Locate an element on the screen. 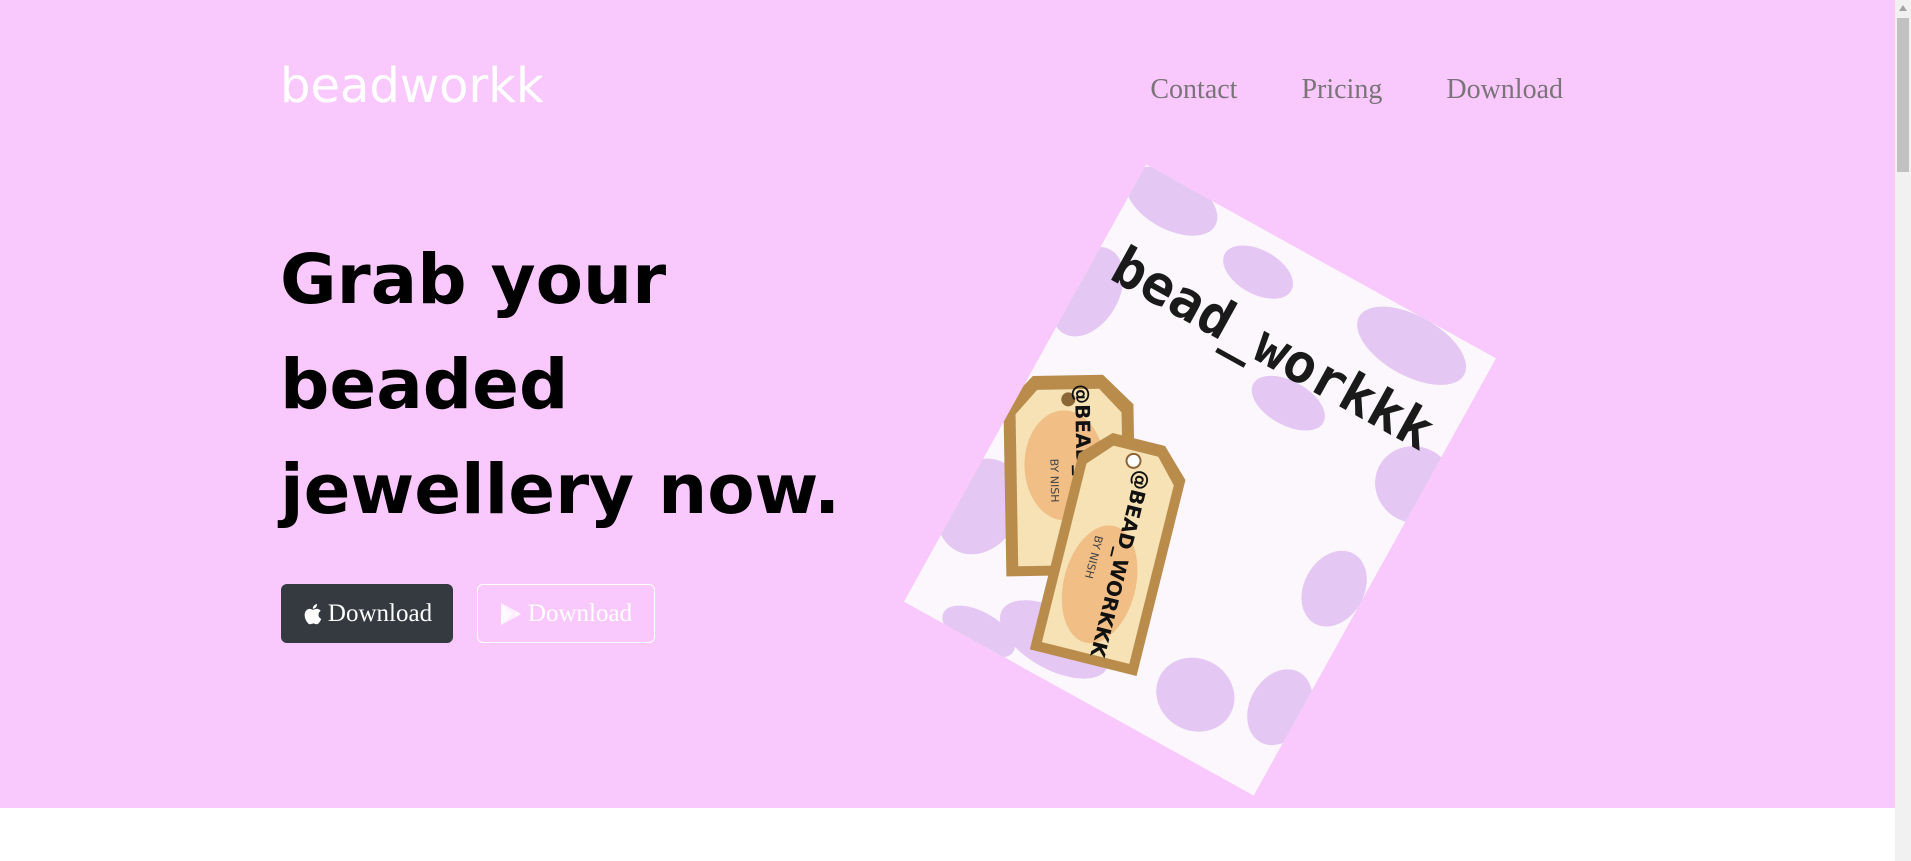 This screenshot has width=1911, height=861. headline-line-3: jewellery now. is located at coordinates (560, 490).